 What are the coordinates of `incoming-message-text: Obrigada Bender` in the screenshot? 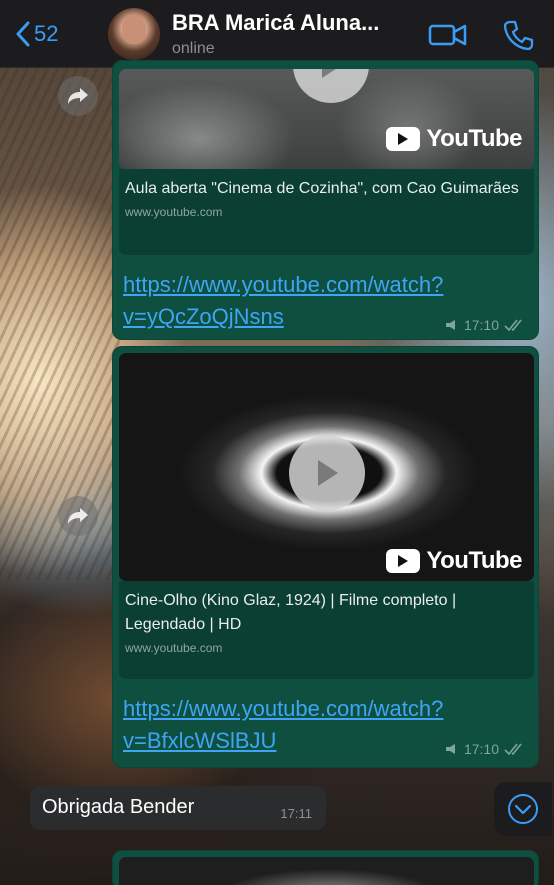 It's located at (118, 807).